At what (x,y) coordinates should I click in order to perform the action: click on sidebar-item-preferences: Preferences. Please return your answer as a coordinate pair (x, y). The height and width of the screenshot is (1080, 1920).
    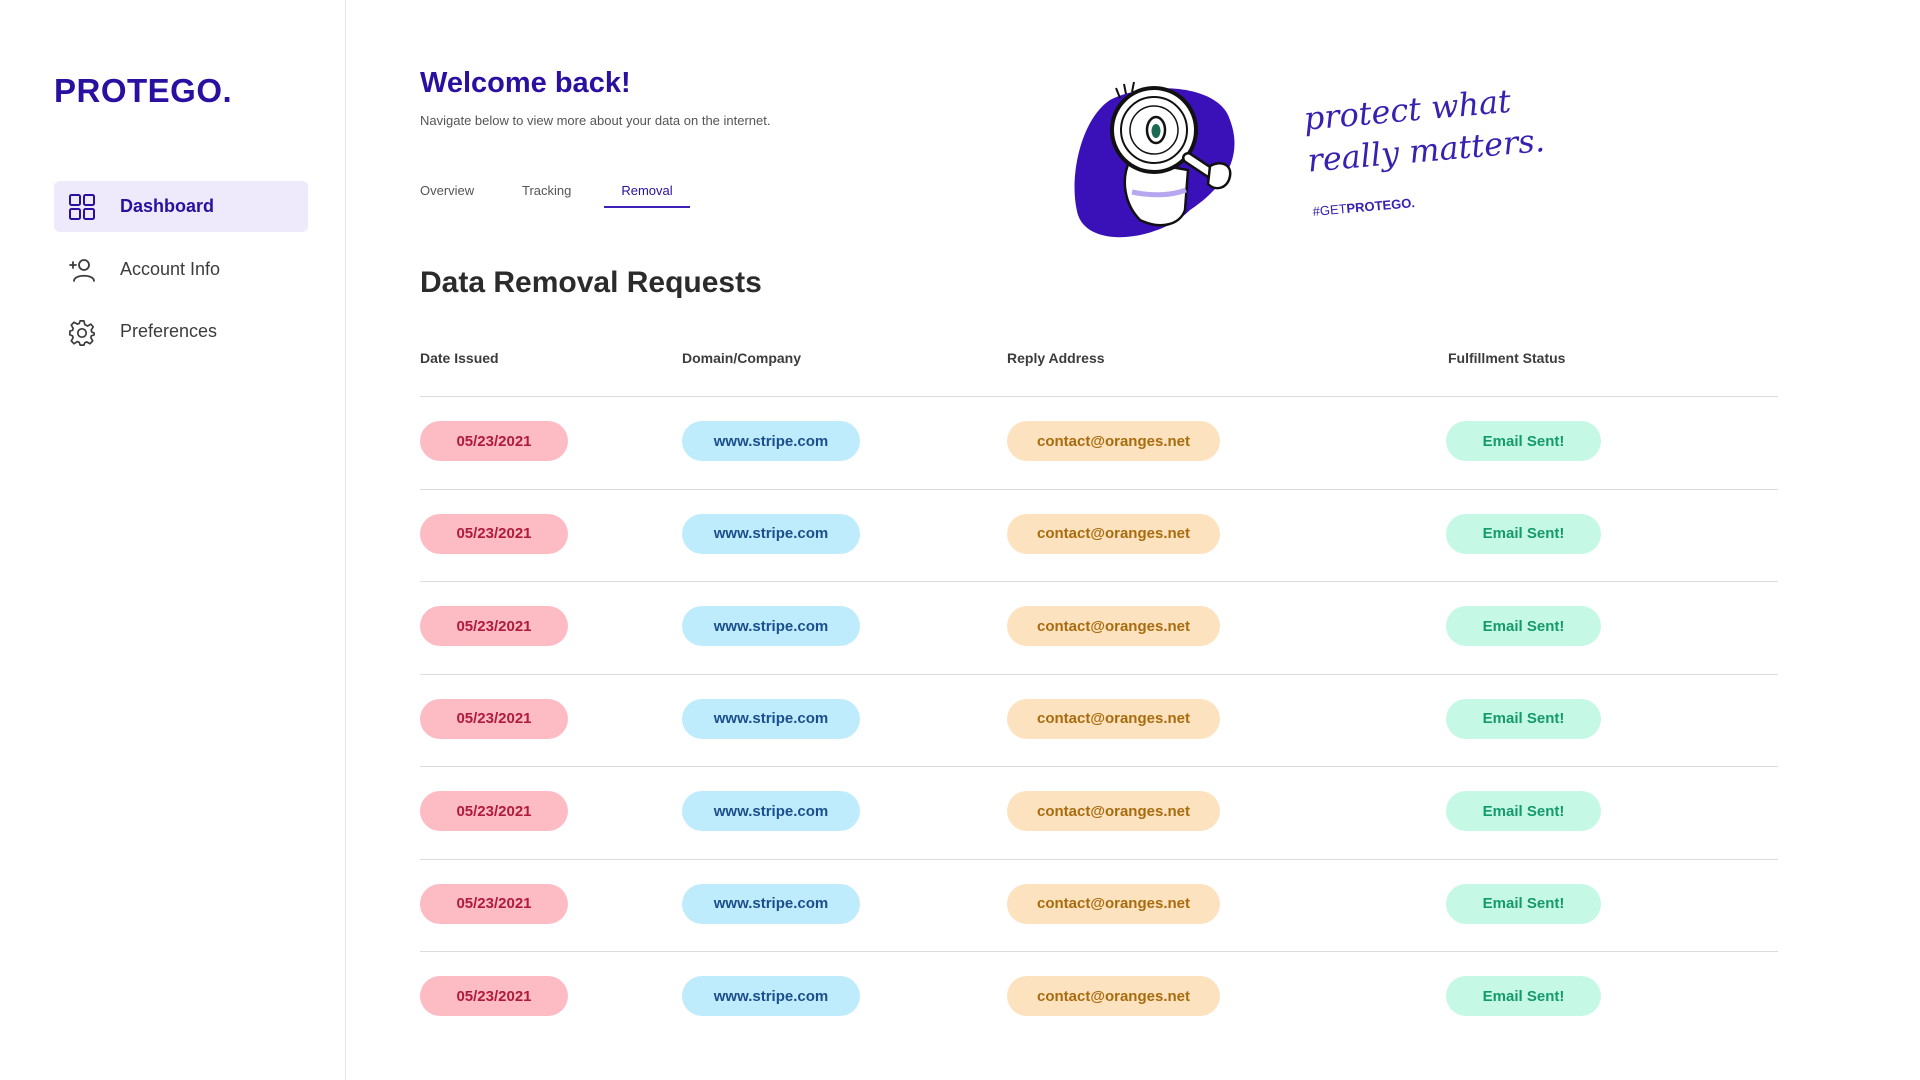
    Looking at the image, I should click on (181, 331).